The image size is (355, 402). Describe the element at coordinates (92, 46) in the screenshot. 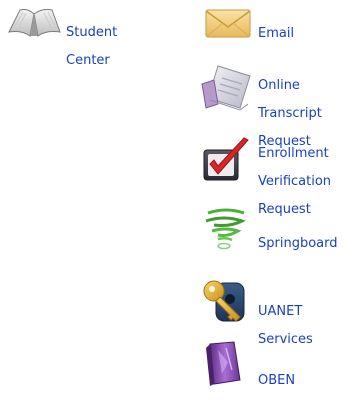

I see `student-center-label: Student Center` at that location.